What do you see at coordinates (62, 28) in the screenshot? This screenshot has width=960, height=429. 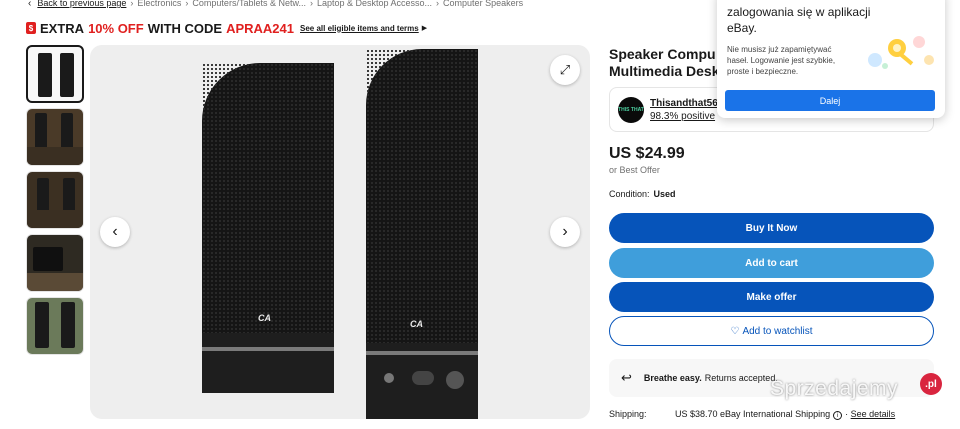 I see `promo-text-extra: EXTRA` at bounding box center [62, 28].